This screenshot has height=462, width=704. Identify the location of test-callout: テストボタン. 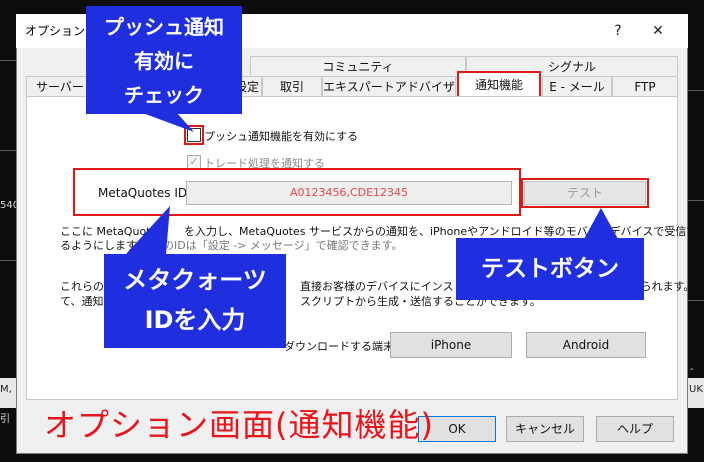
(550, 269).